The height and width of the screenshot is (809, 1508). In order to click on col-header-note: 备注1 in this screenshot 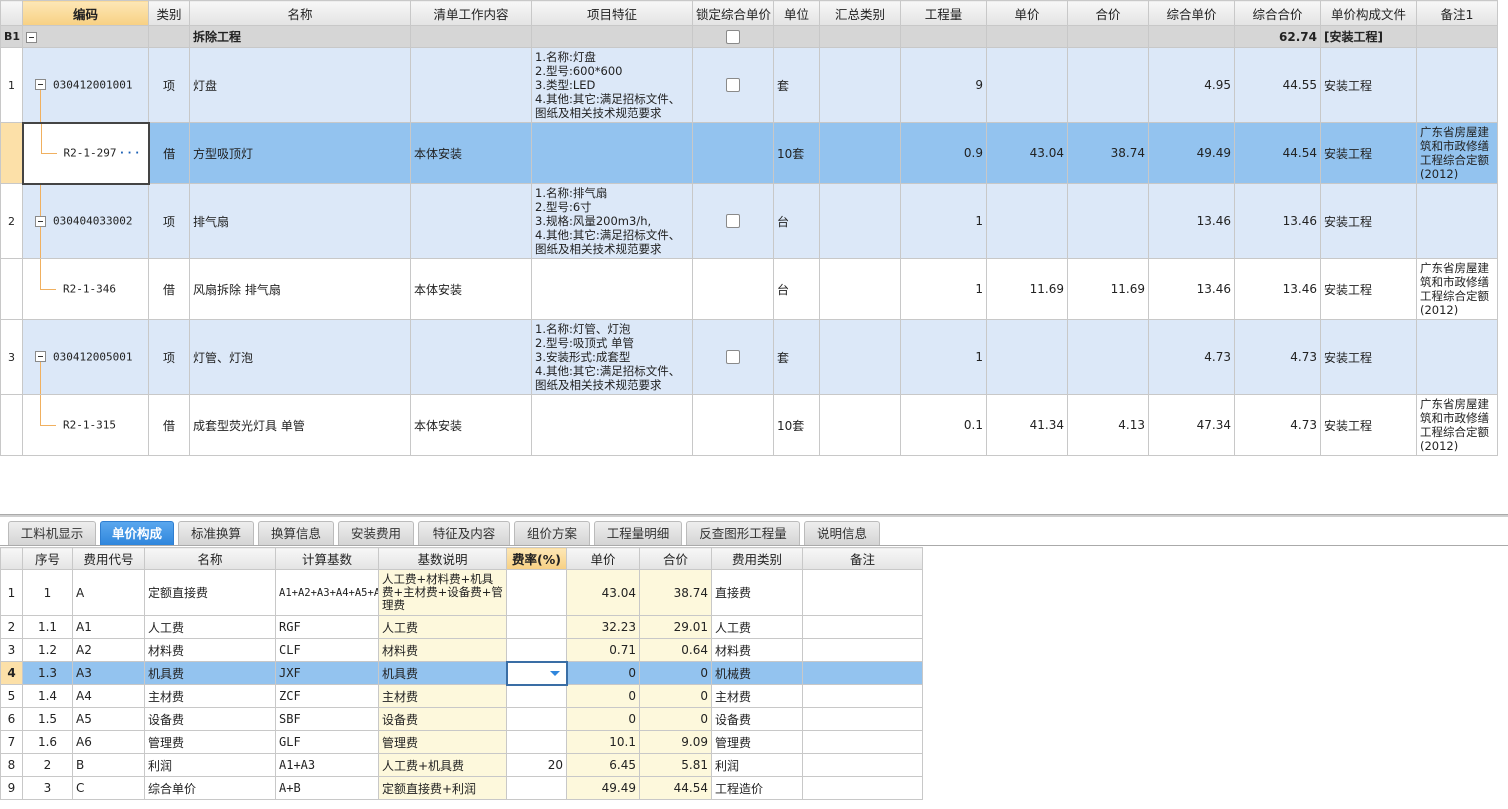, I will do `click(1457, 13)`.